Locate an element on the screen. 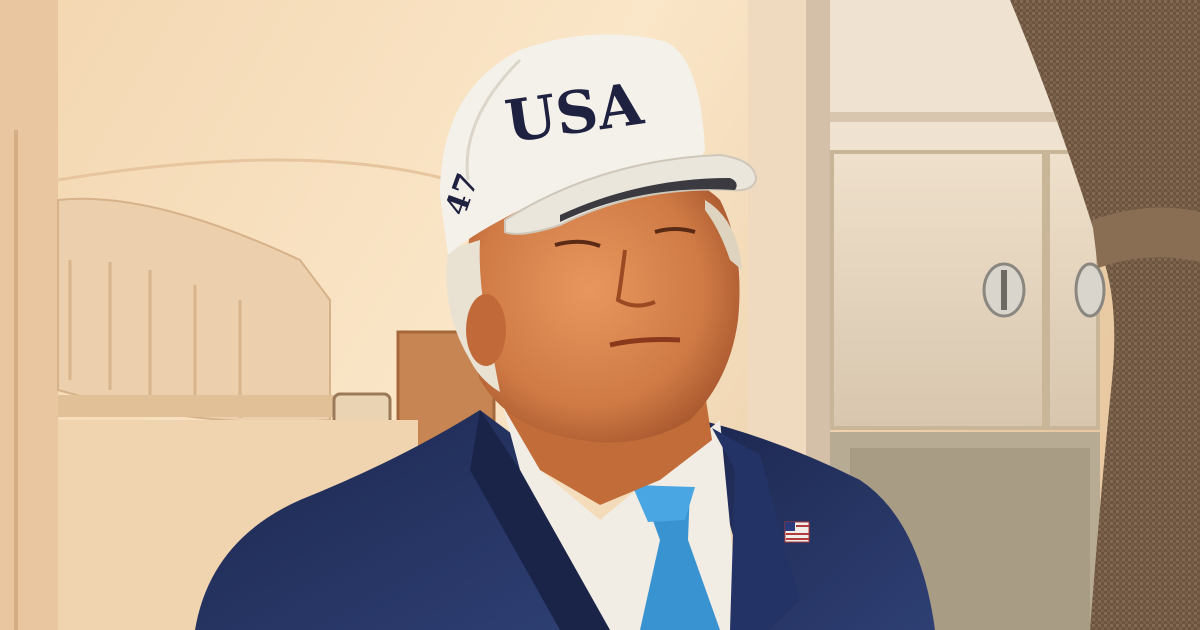 The image size is (1200, 630). left-wall-edge is located at coordinates (29, 315).